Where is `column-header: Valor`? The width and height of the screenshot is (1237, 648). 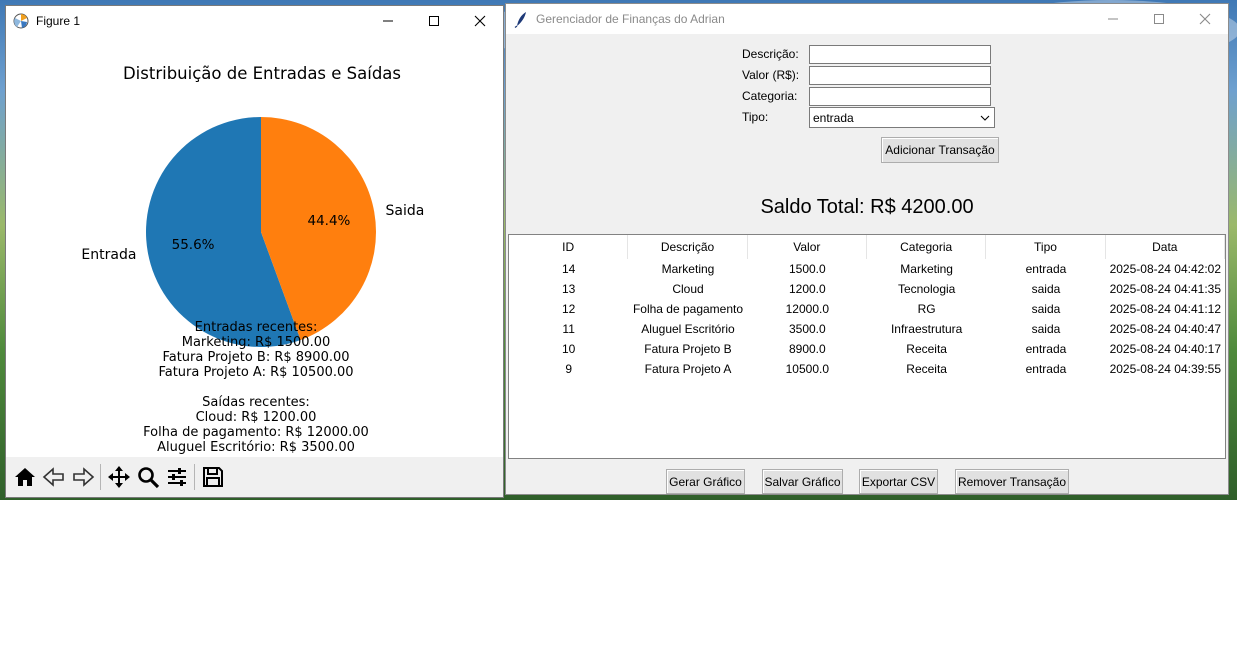 column-header: Valor is located at coordinates (807, 247).